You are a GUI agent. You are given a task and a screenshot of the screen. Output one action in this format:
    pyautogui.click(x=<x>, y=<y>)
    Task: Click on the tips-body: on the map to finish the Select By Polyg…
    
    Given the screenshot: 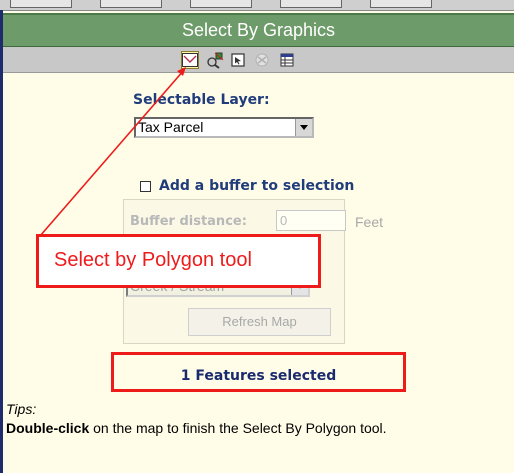 What is the action you would take?
    pyautogui.click(x=238, y=428)
    